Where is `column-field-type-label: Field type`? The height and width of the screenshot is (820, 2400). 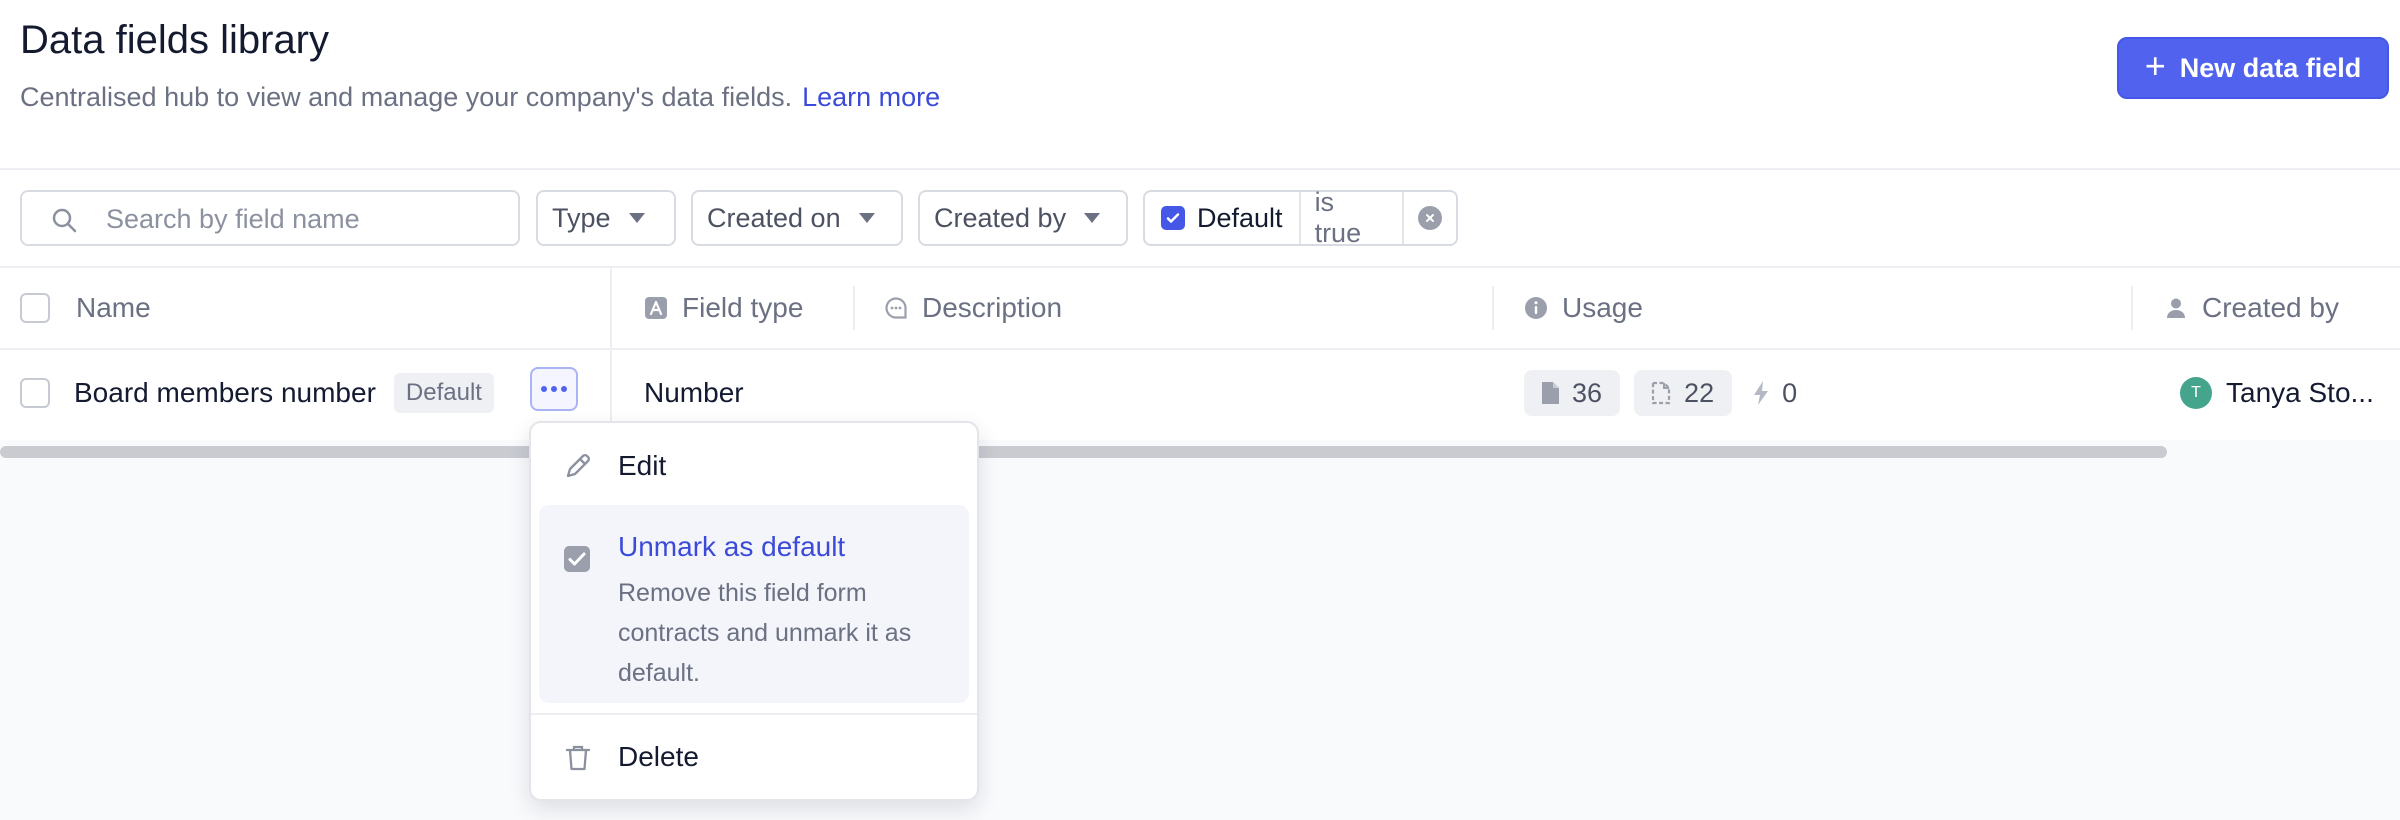
column-field-type-label: Field type is located at coordinates (743, 307).